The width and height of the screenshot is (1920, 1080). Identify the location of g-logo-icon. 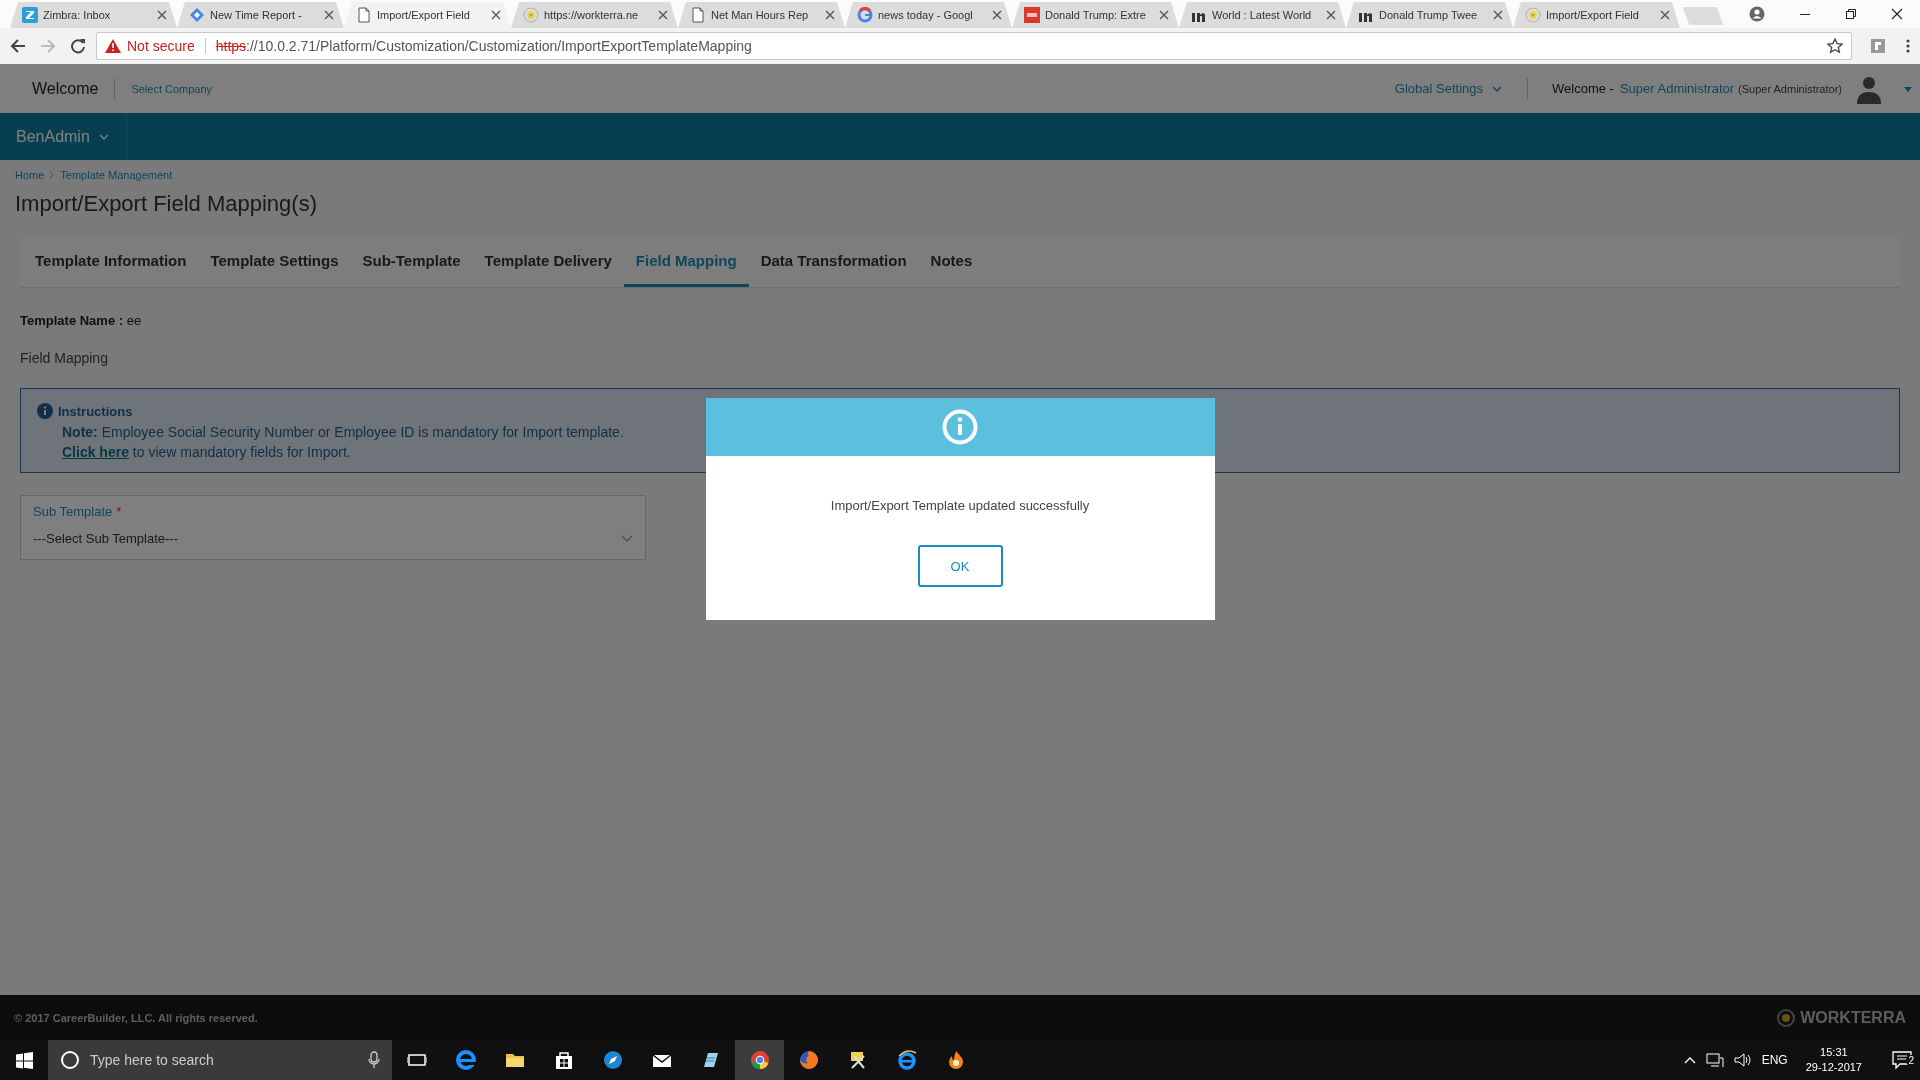
(865, 15).